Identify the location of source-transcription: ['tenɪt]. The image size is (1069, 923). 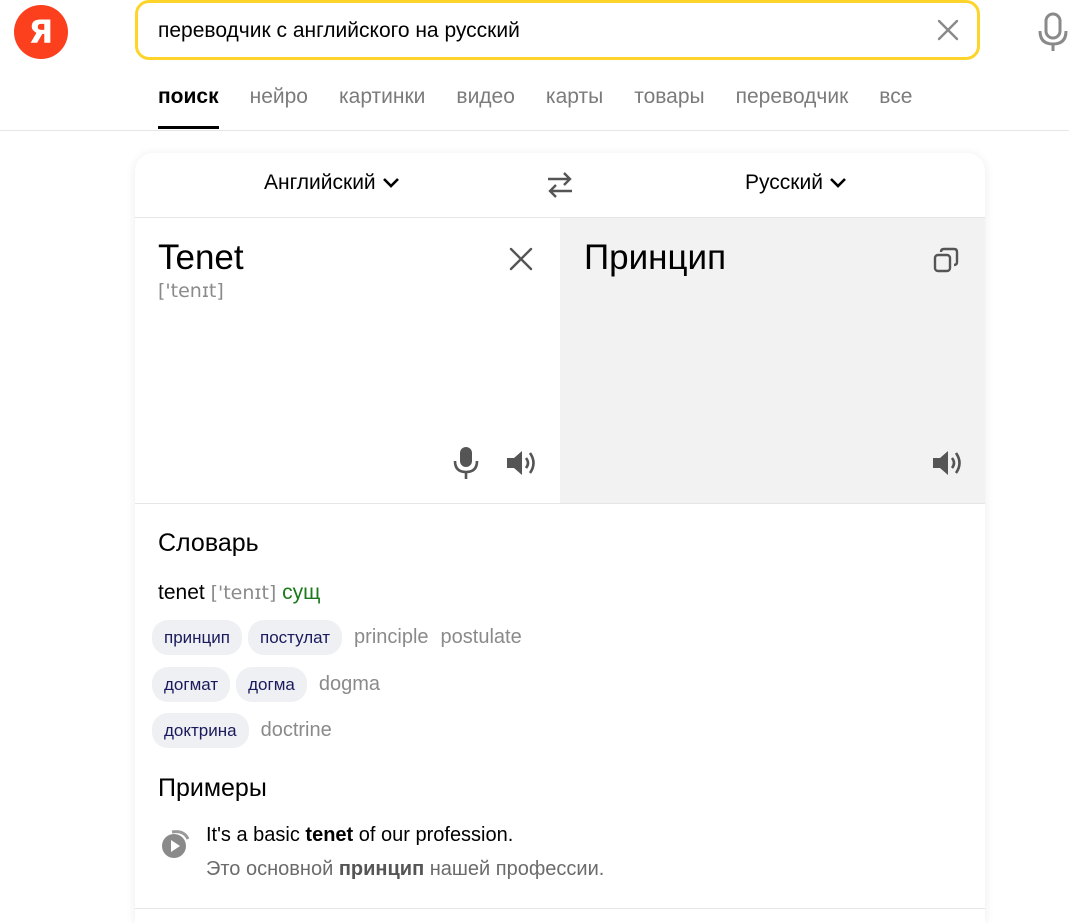
(191, 291).